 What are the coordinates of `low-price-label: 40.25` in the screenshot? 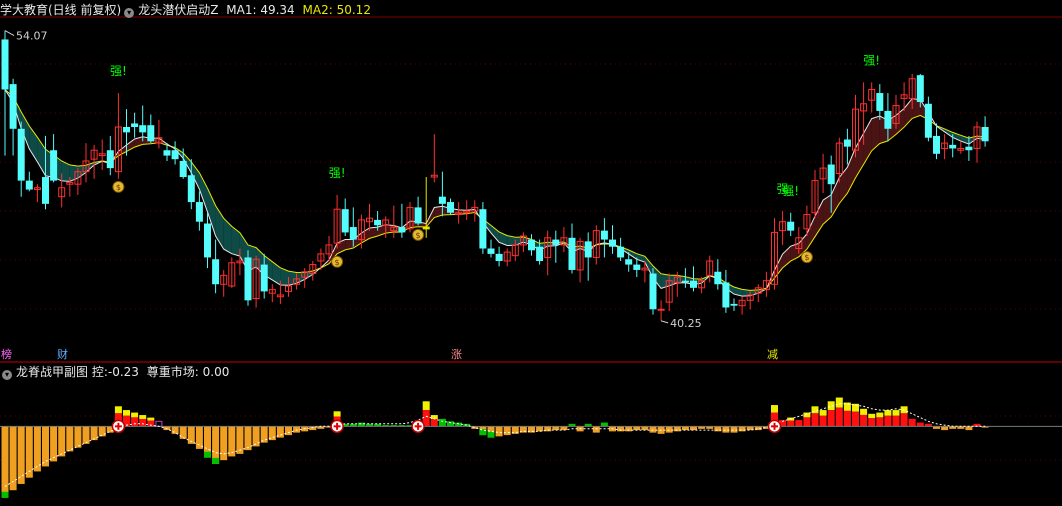 It's located at (686, 323).